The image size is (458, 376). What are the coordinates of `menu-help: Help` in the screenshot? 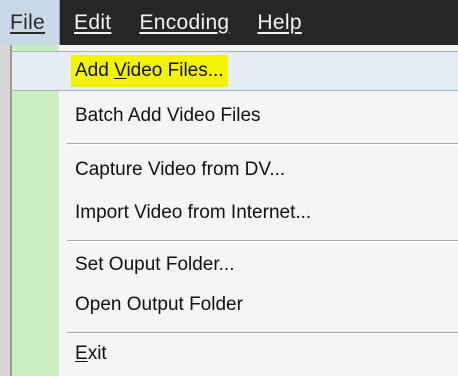 It's located at (279, 23).